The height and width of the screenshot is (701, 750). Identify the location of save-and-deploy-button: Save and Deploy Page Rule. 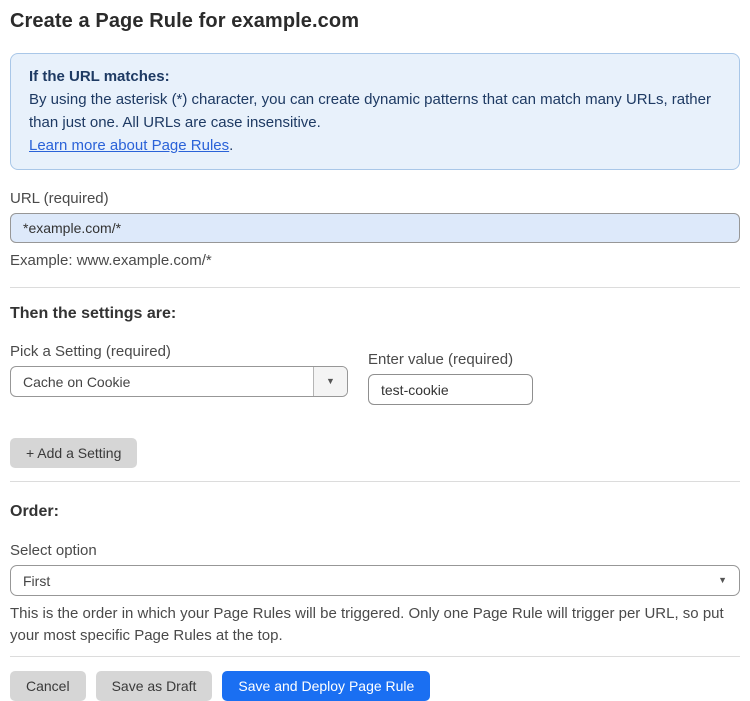
(326, 686).